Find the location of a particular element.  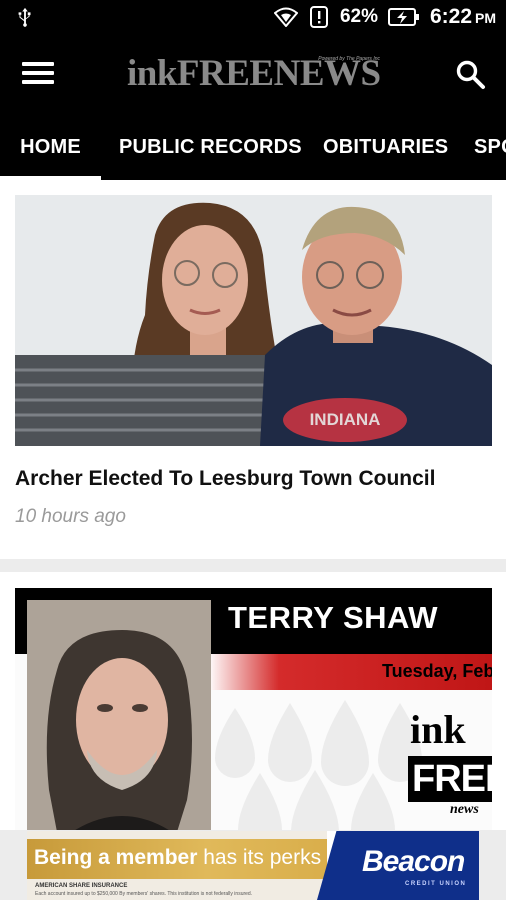

brand-news: news is located at coordinates (464, 809).